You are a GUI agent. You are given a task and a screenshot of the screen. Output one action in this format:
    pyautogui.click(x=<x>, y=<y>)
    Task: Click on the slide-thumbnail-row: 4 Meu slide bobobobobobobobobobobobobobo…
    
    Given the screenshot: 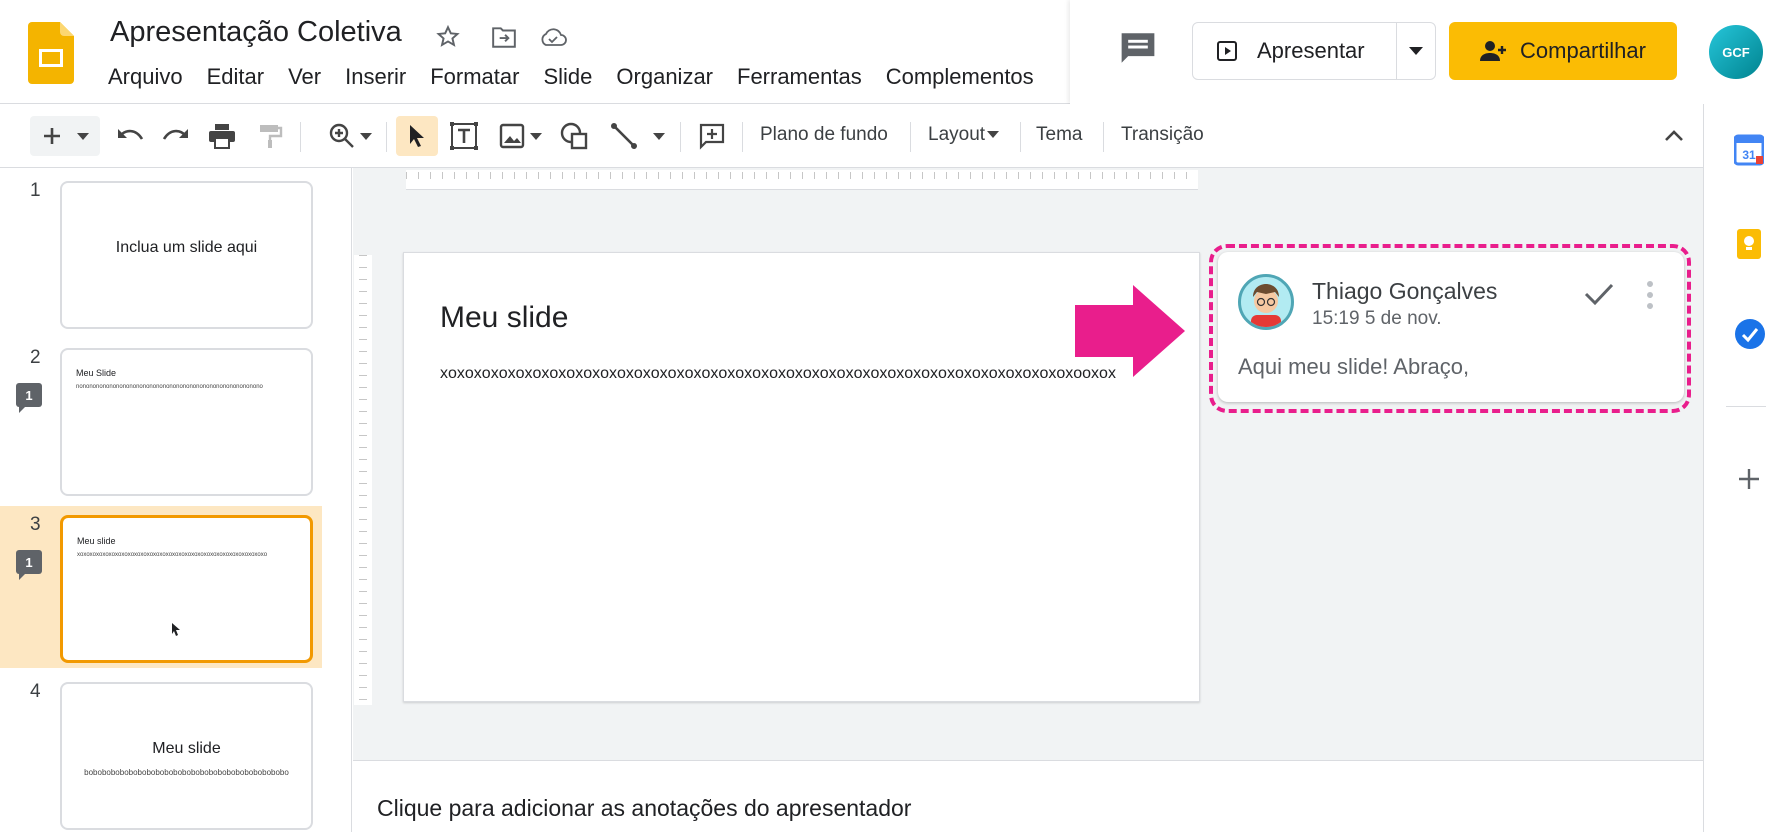 What is the action you would take?
    pyautogui.click(x=161, y=749)
    